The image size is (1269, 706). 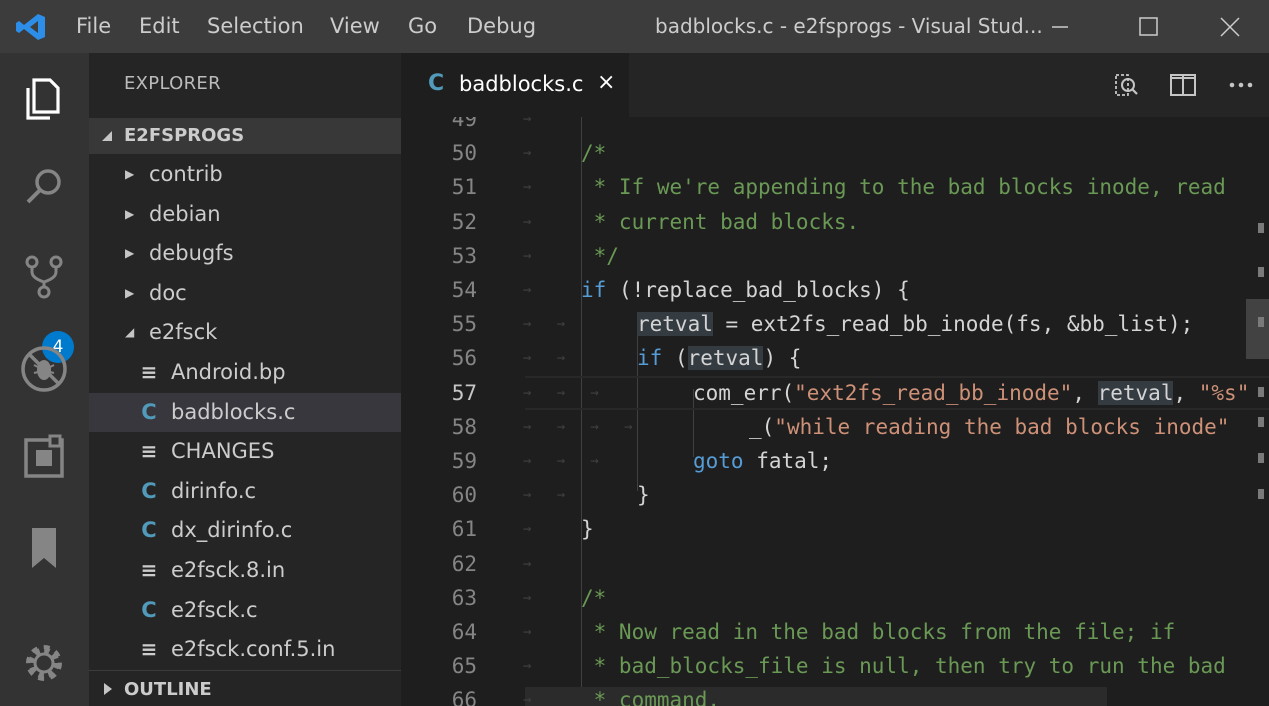 What do you see at coordinates (515, 85) in the screenshot?
I see `tab-badblocks-c: C badblocks.c ×` at bounding box center [515, 85].